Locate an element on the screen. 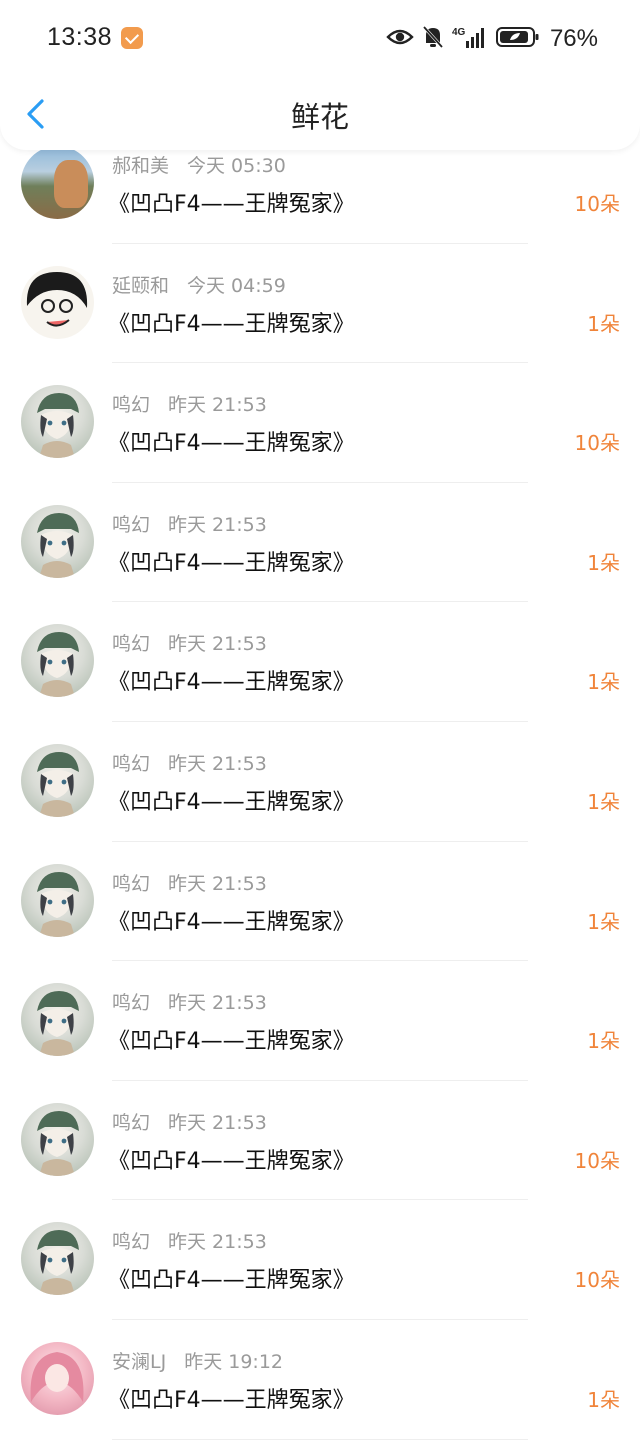 The width and height of the screenshot is (640, 1440). item-meta: 延颐和 今天 04:59 is located at coordinates (199, 284).